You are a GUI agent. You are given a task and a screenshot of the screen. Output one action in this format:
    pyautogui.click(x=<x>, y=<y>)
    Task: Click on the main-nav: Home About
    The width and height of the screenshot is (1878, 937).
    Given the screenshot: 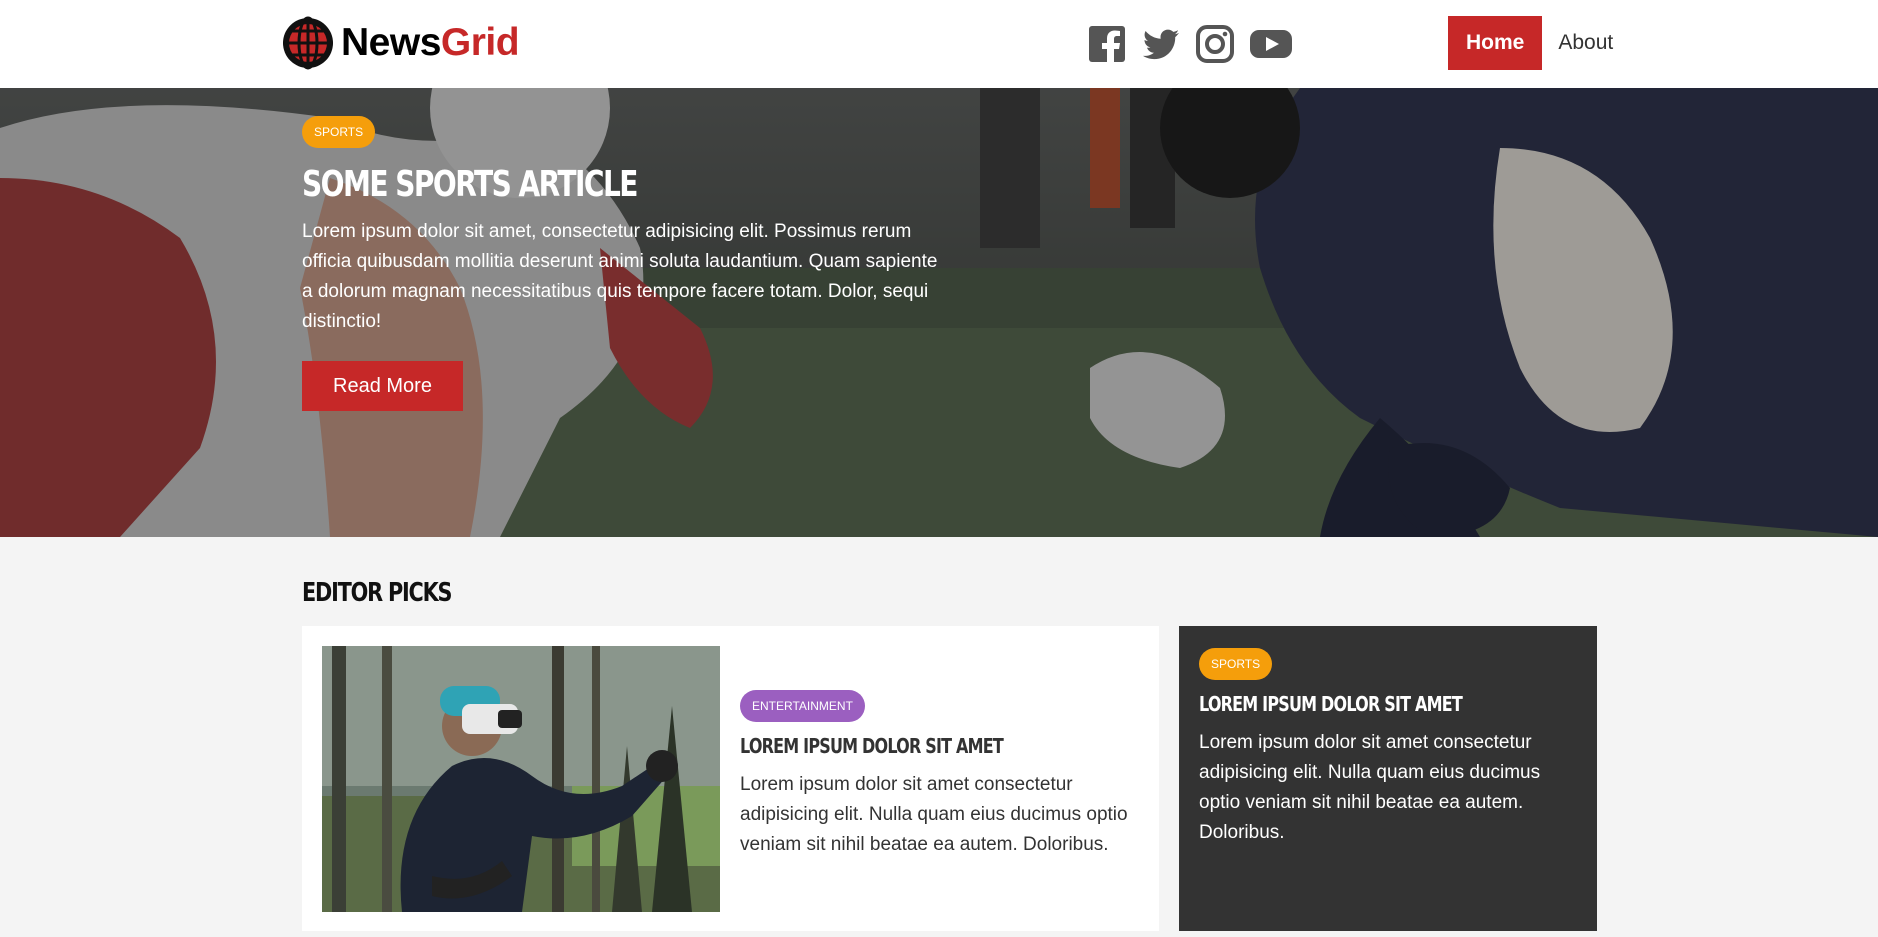 What is the action you would take?
    pyautogui.click(x=1538, y=43)
    